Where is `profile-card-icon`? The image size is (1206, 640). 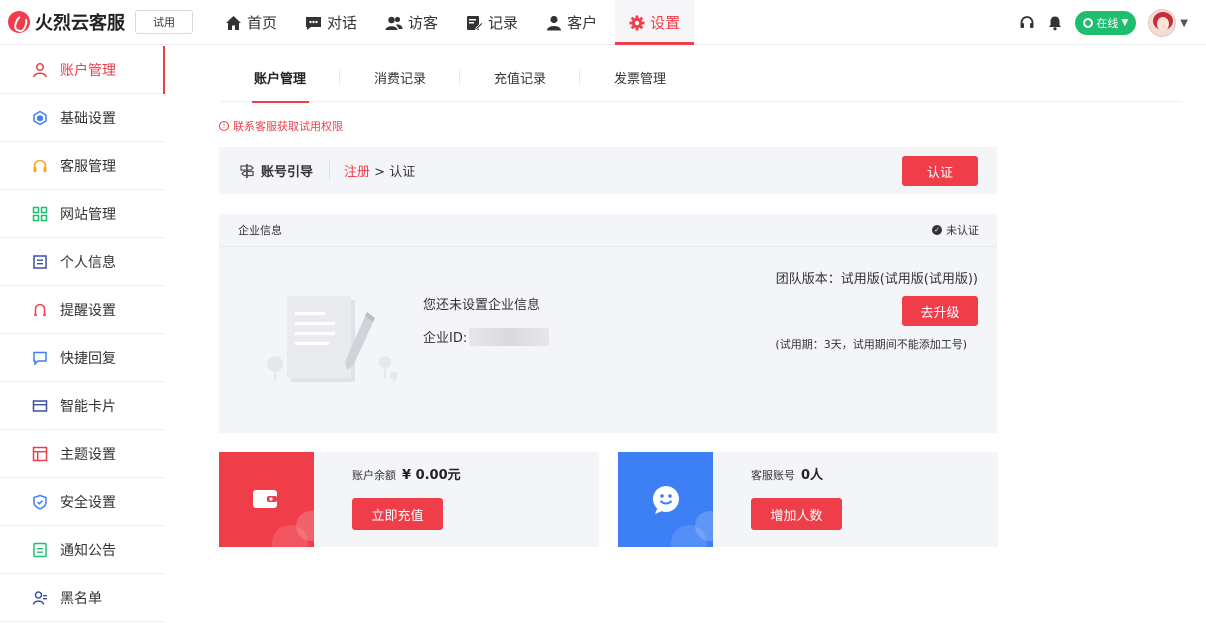 profile-card-icon is located at coordinates (40, 262).